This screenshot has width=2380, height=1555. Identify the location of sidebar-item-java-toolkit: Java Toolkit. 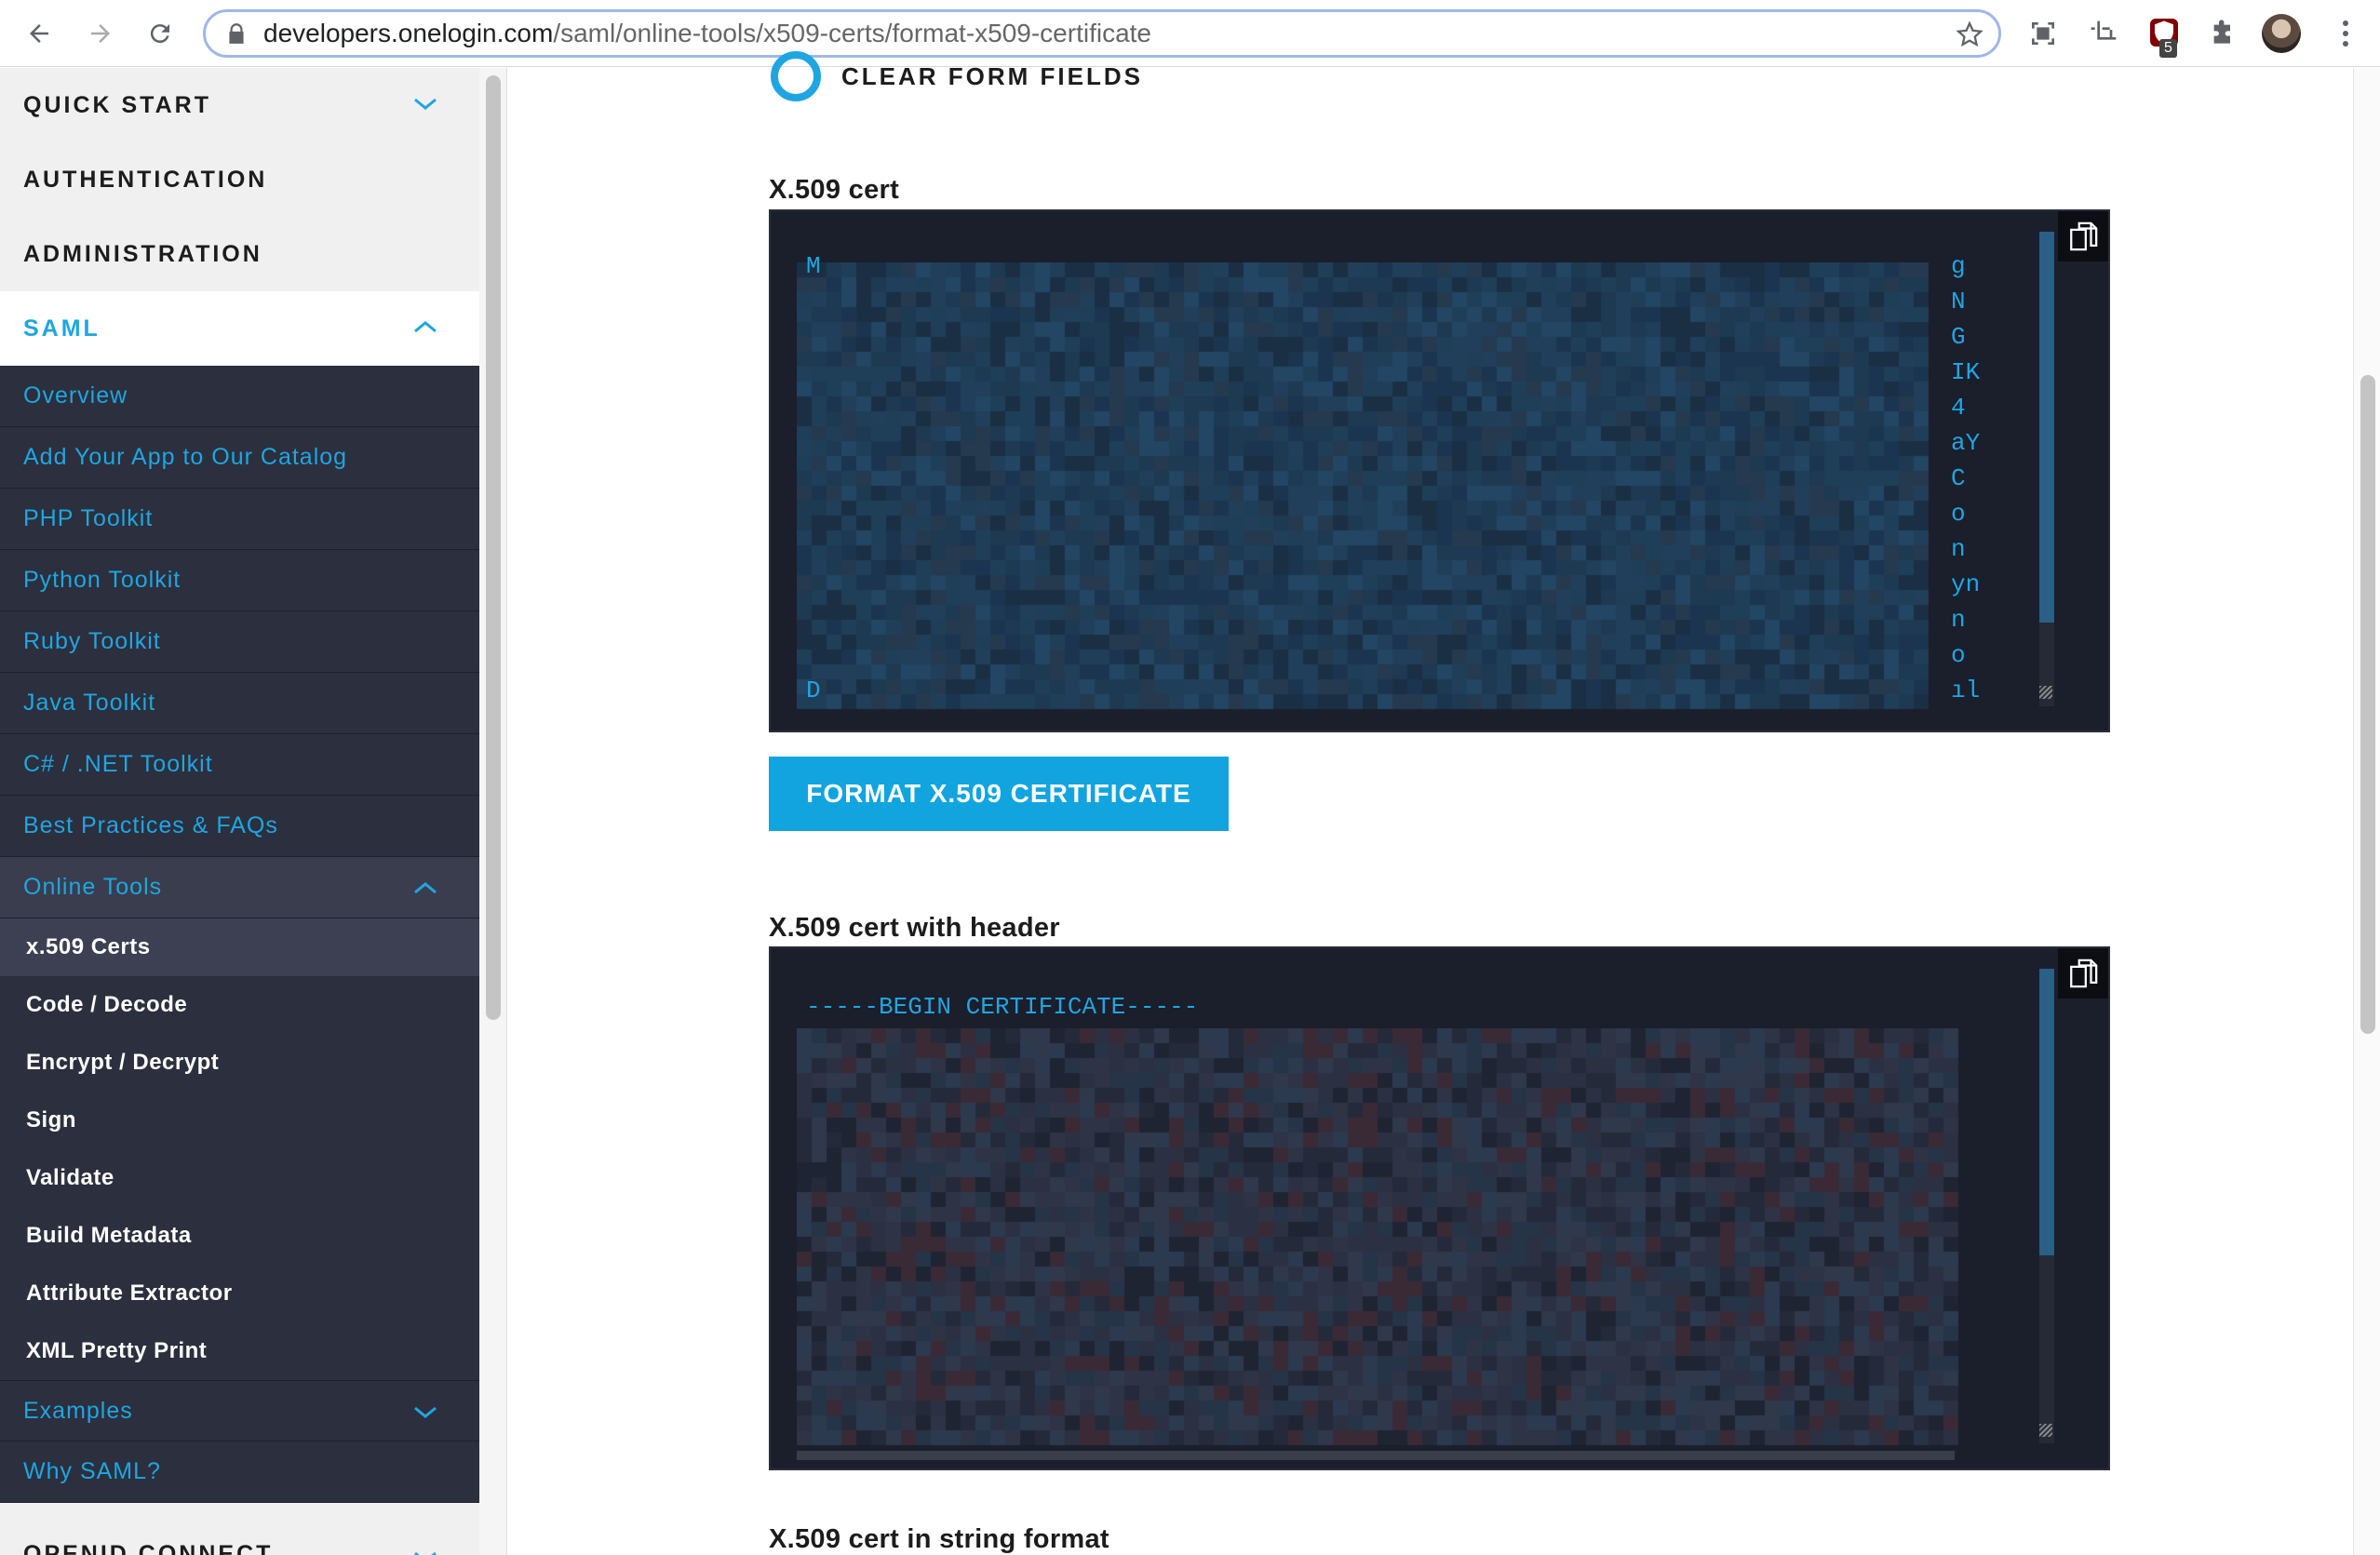
(240, 704).